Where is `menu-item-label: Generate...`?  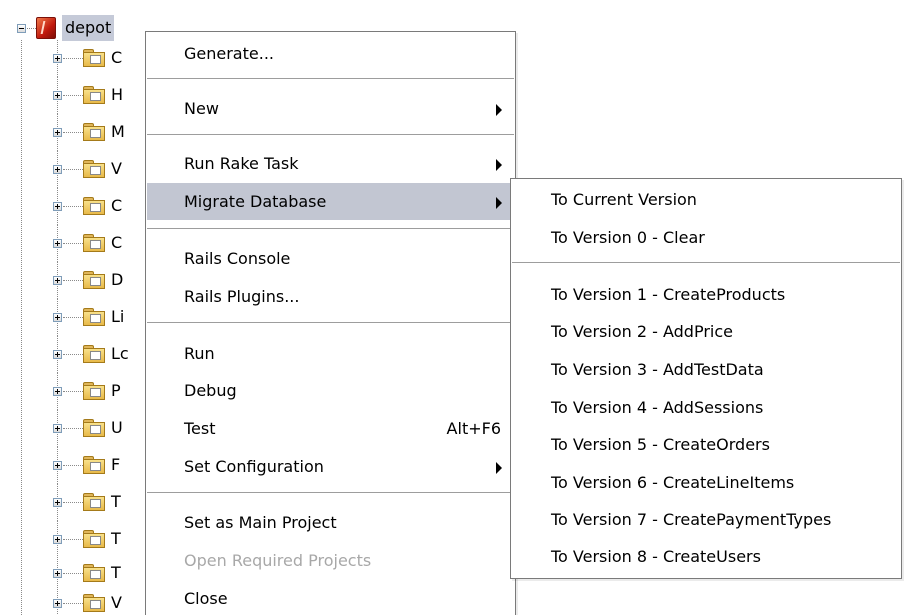
menu-item-label: Generate... is located at coordinates (229, 53).